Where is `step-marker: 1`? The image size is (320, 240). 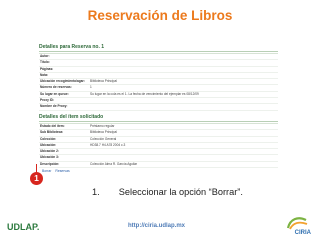
step-marker: 1 is located at coordinates (36, 178).